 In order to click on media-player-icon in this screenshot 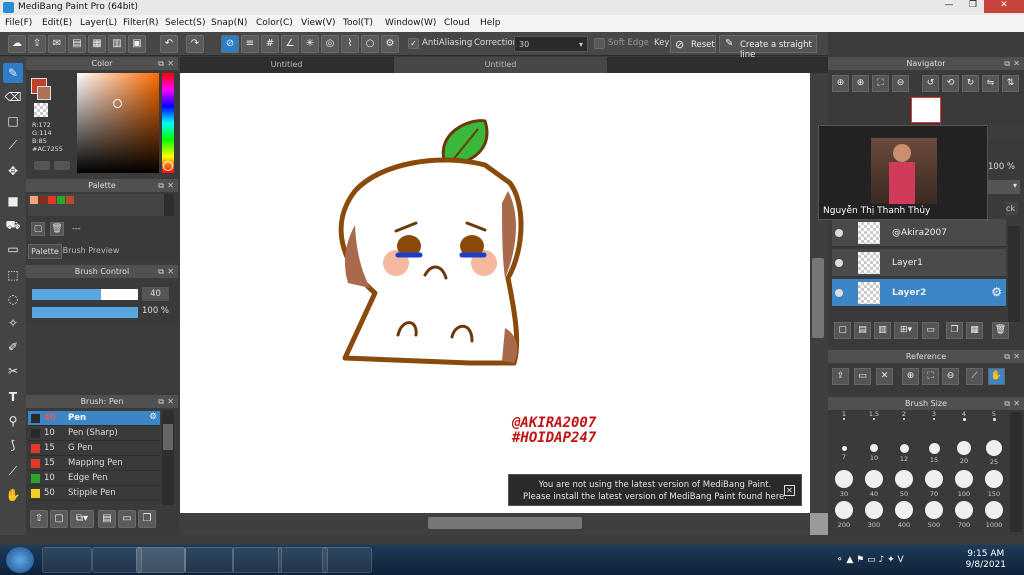, I will do `click(67, 560)`.